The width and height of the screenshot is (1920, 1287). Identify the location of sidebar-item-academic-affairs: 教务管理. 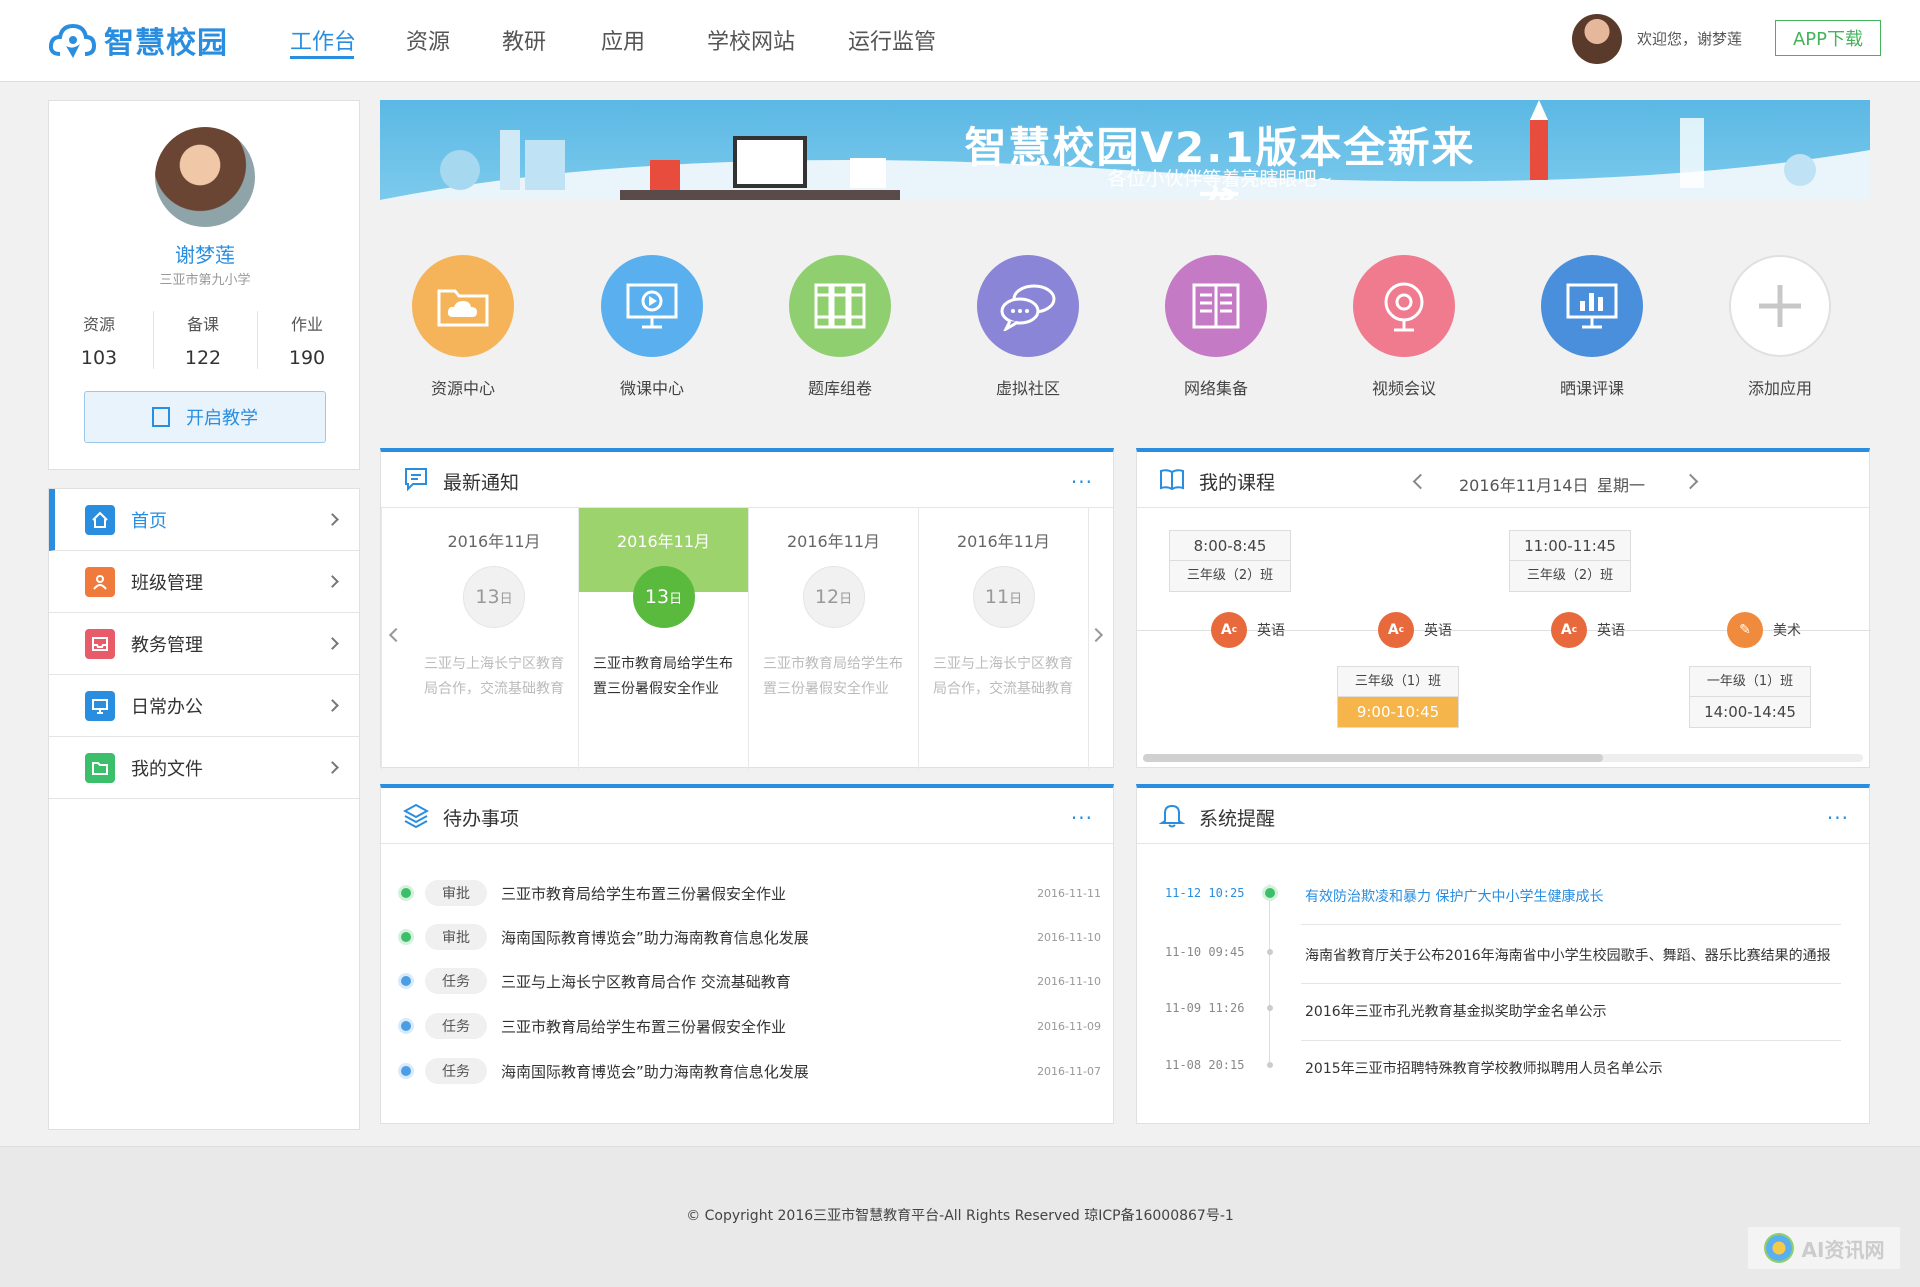
(204, 644).